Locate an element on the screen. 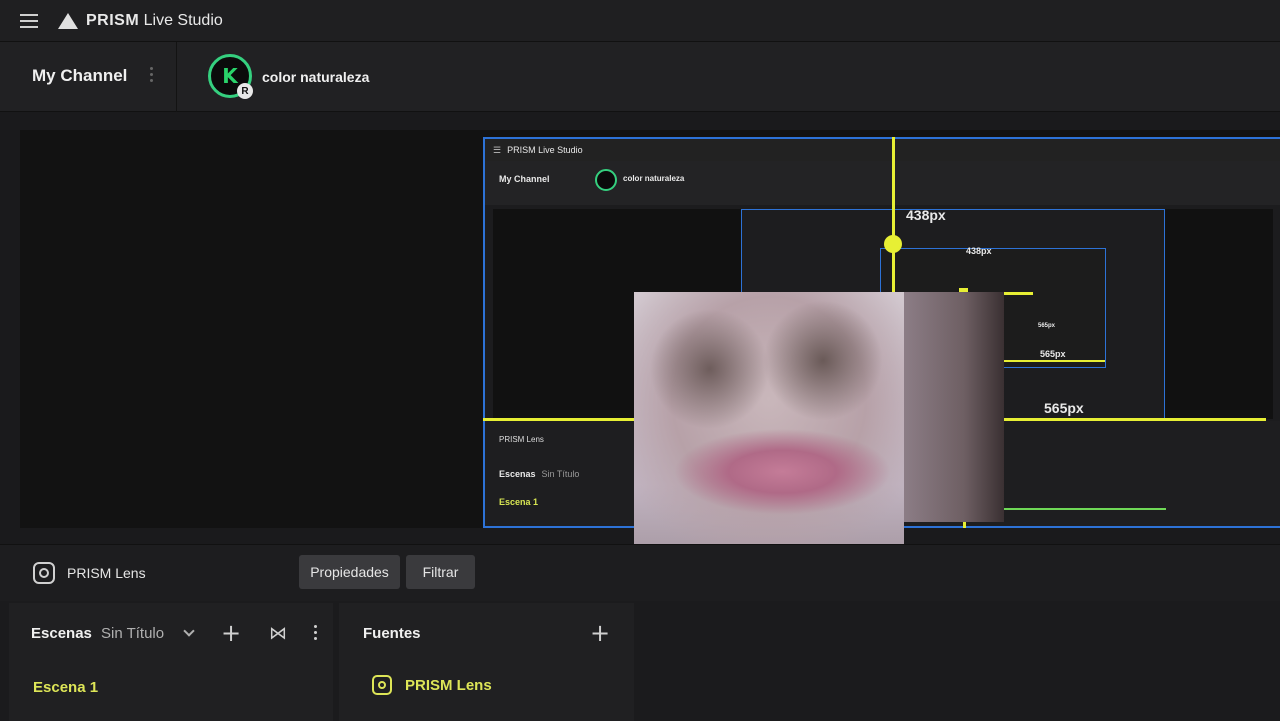 This screenshot has width=1280, height=721. dimension-label-height-small: 438px is located at coordinates (979, 251).